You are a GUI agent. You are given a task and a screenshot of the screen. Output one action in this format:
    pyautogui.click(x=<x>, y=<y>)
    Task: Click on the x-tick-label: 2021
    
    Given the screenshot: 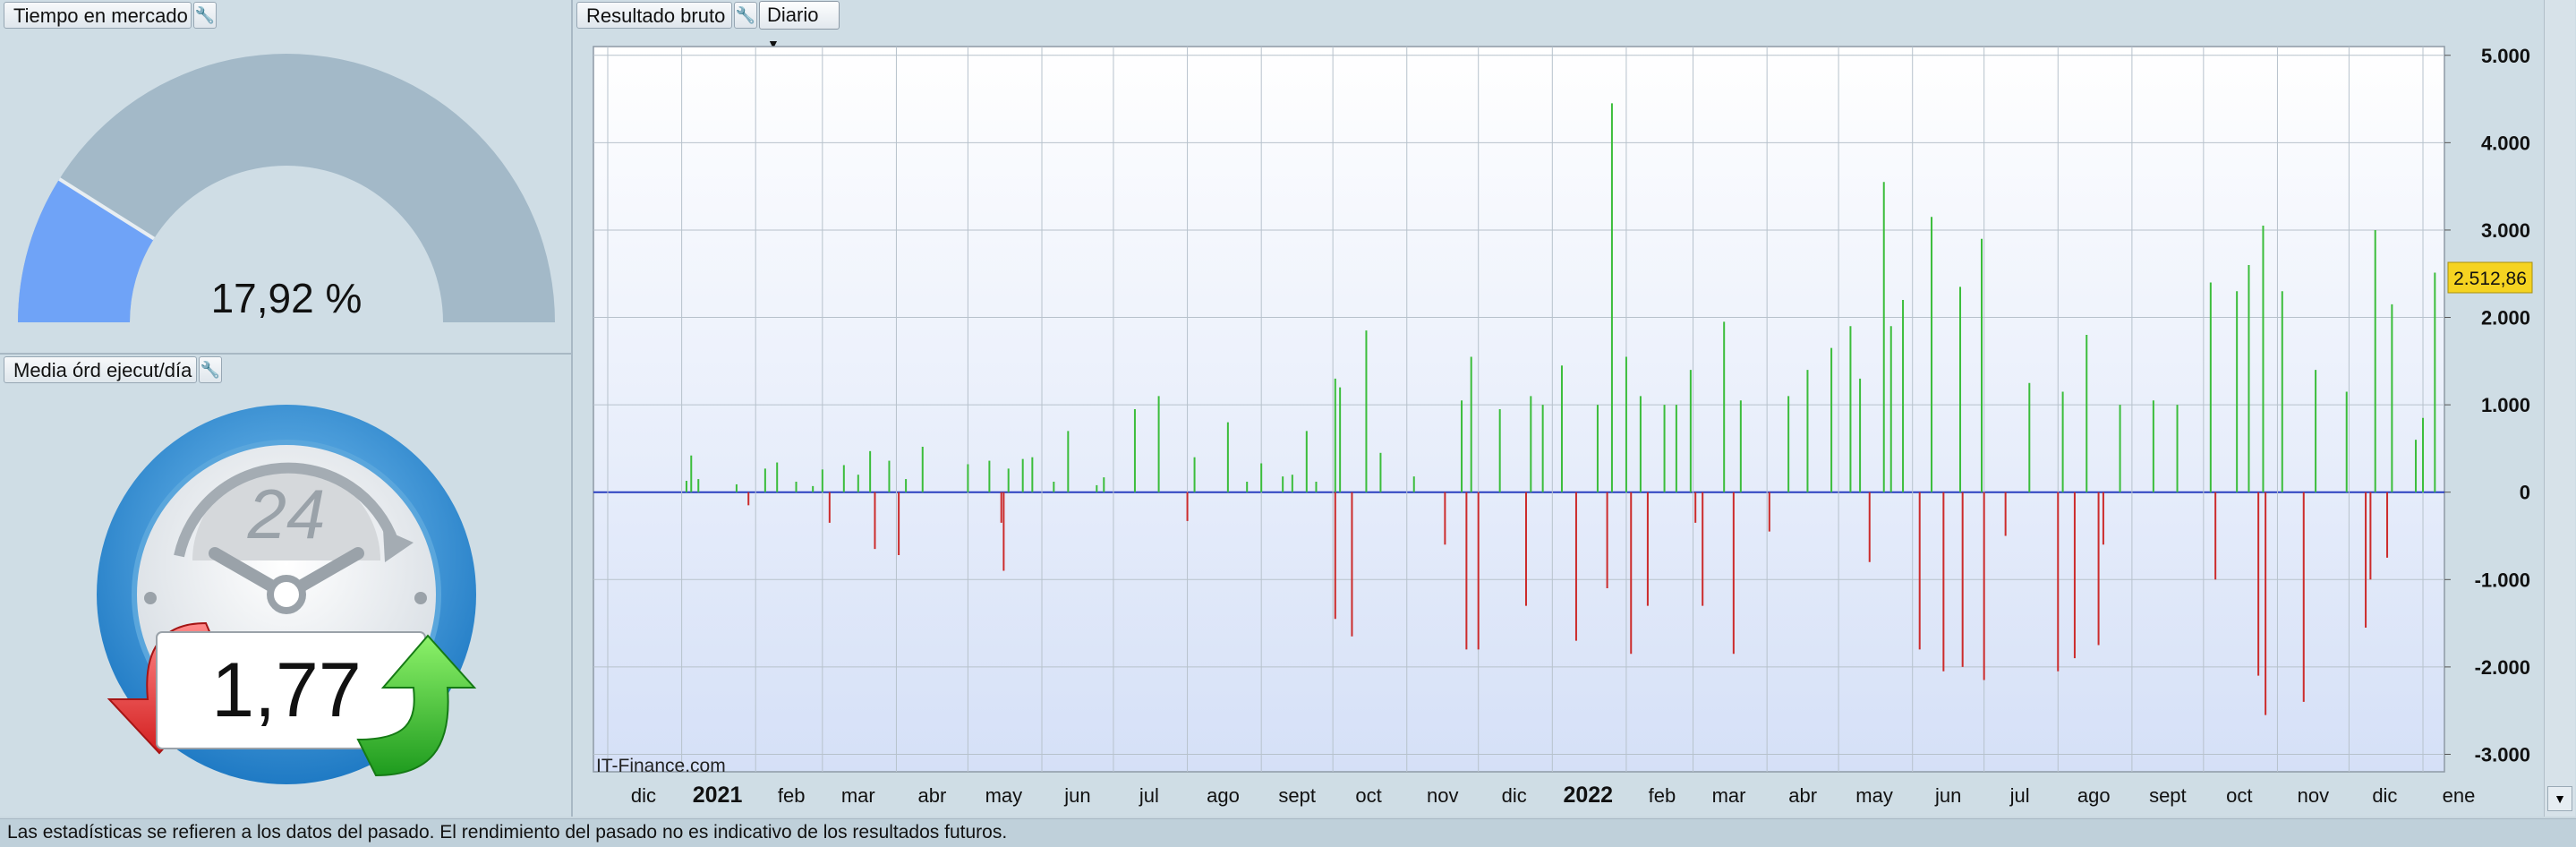 What is the action you would take?
    pyautogui.click(x=718, y=795)
    